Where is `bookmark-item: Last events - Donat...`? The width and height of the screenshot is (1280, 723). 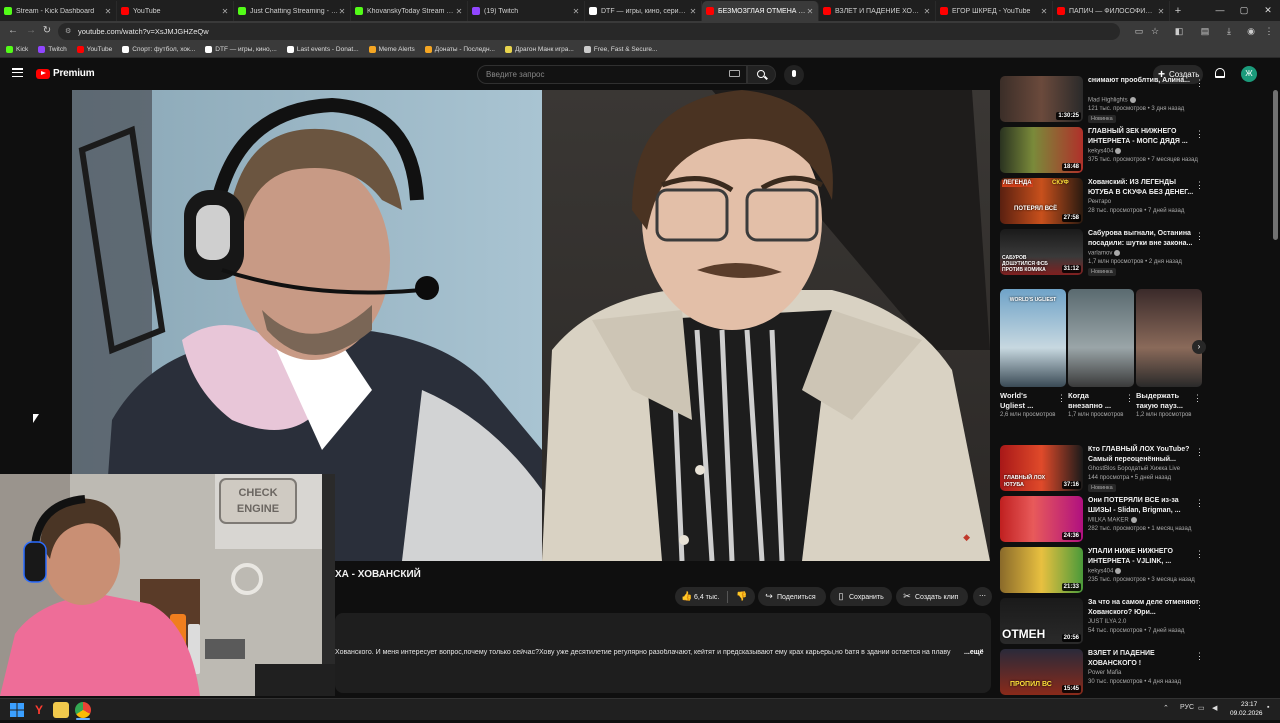 bookmark-item: Last events - Donat... is located at coordinates (322, 49).